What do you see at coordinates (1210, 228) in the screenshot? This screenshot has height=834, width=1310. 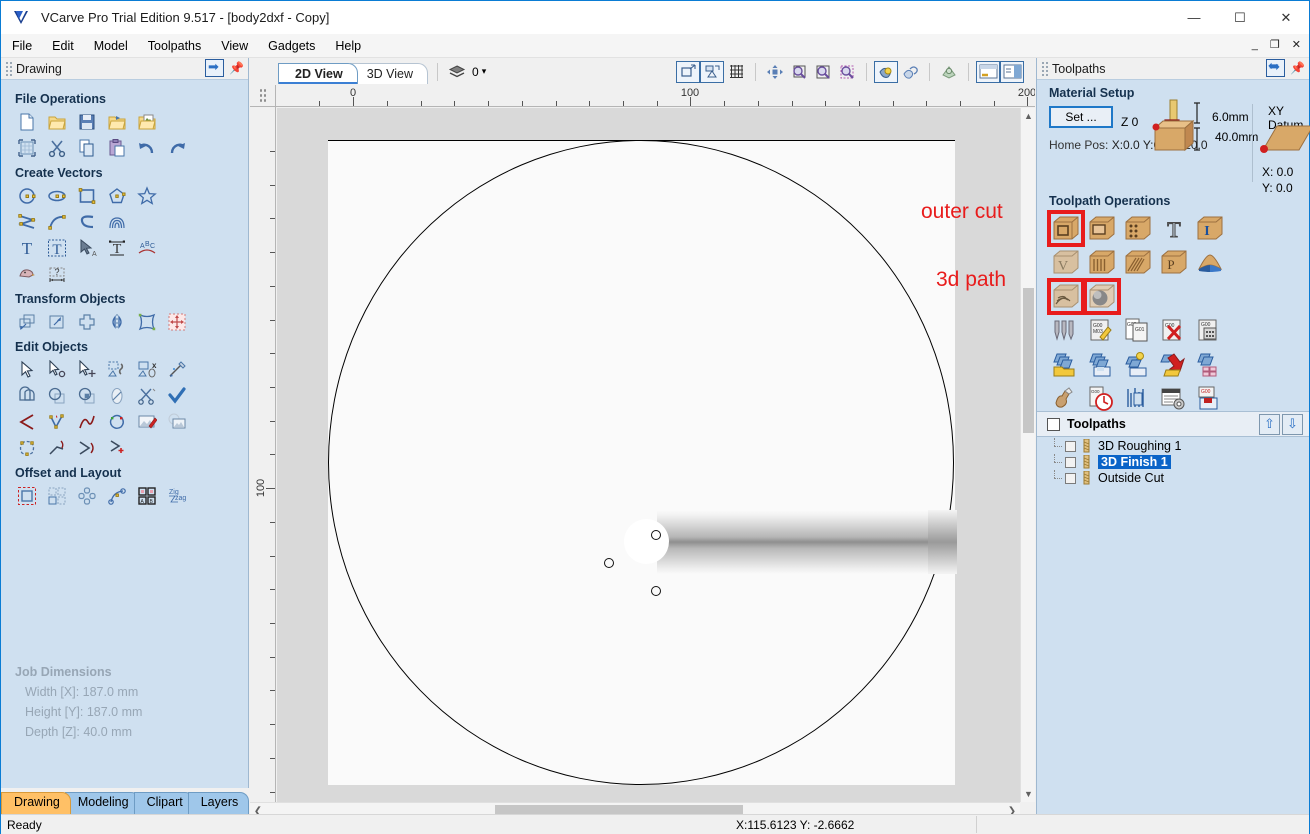 I see `inlay-toolpath-icon: I` at bounding box center [1210, 228].